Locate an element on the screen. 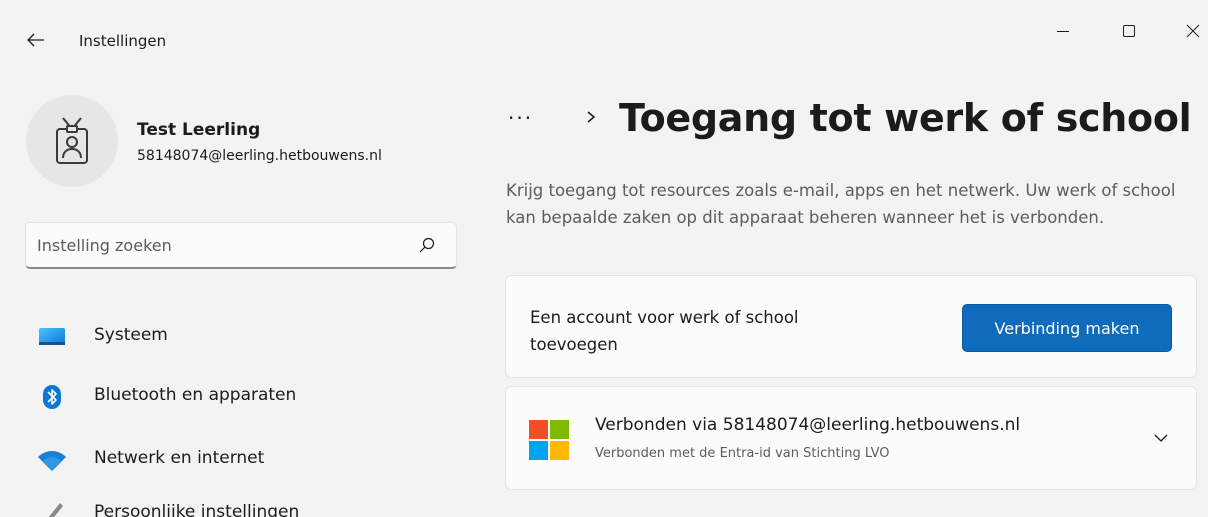 The width and height of the screenshot is (1208, 517). user-name: Test Leerling is located at coordinates (199, 130).